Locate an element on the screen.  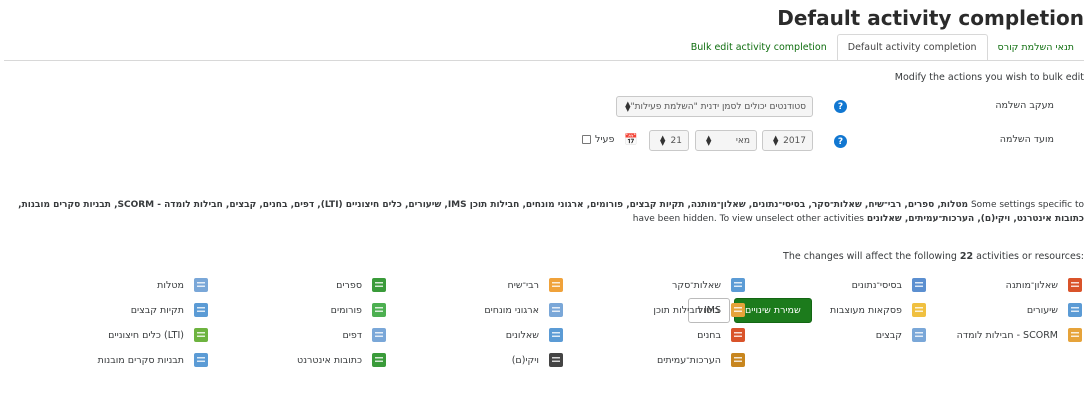
enable-checkbox-group: פעיל is located at coordinates (598, 139).